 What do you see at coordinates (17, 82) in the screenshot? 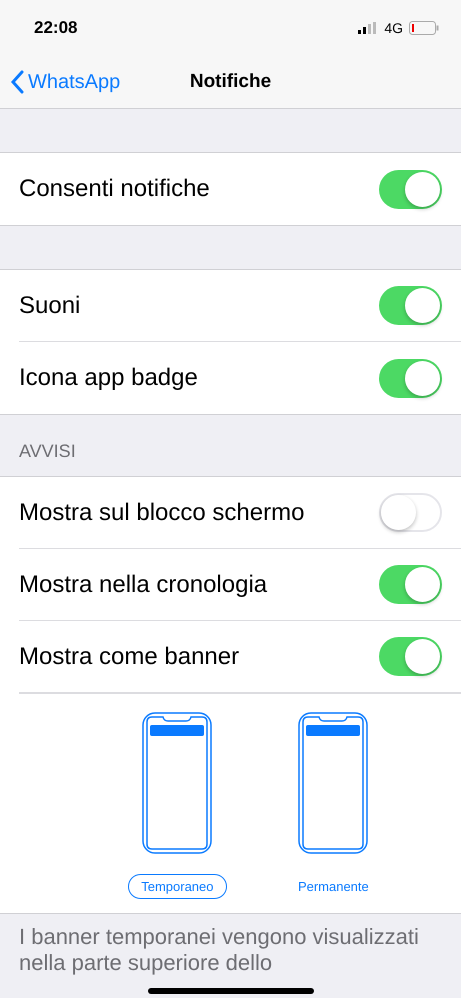
I see `chevron-left-icon` at bounding box center [17, 82].